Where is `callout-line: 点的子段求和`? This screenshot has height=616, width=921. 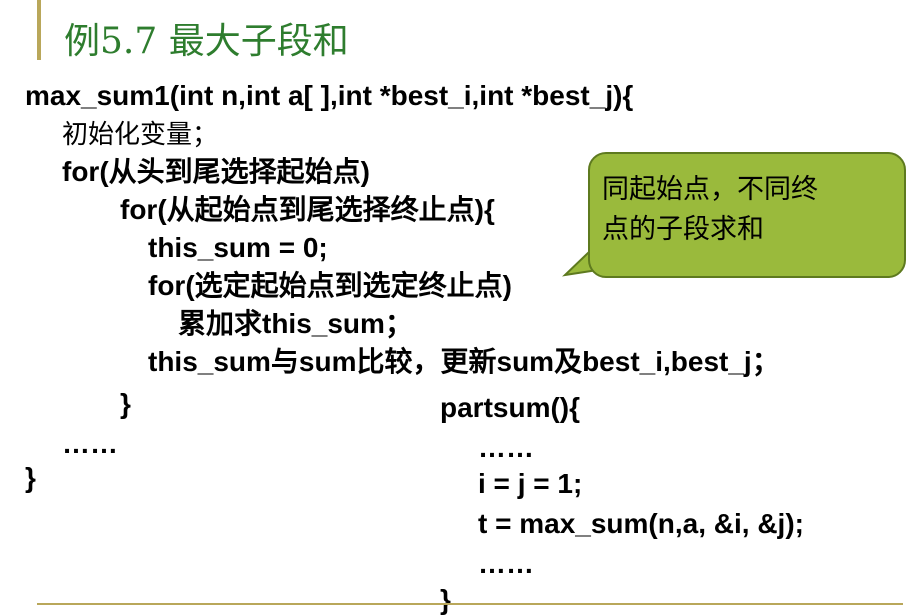
callout-line: 点的子段求和 is located at coordinates (683, 229).